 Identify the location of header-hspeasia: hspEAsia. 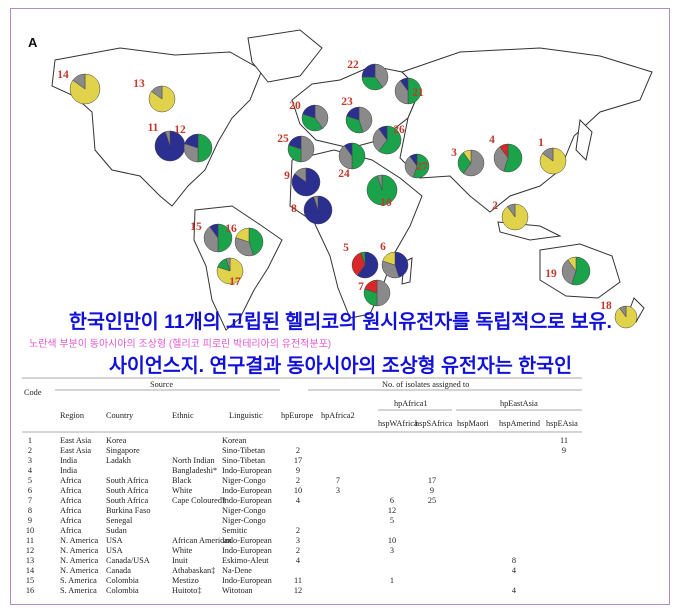
(562, 423).